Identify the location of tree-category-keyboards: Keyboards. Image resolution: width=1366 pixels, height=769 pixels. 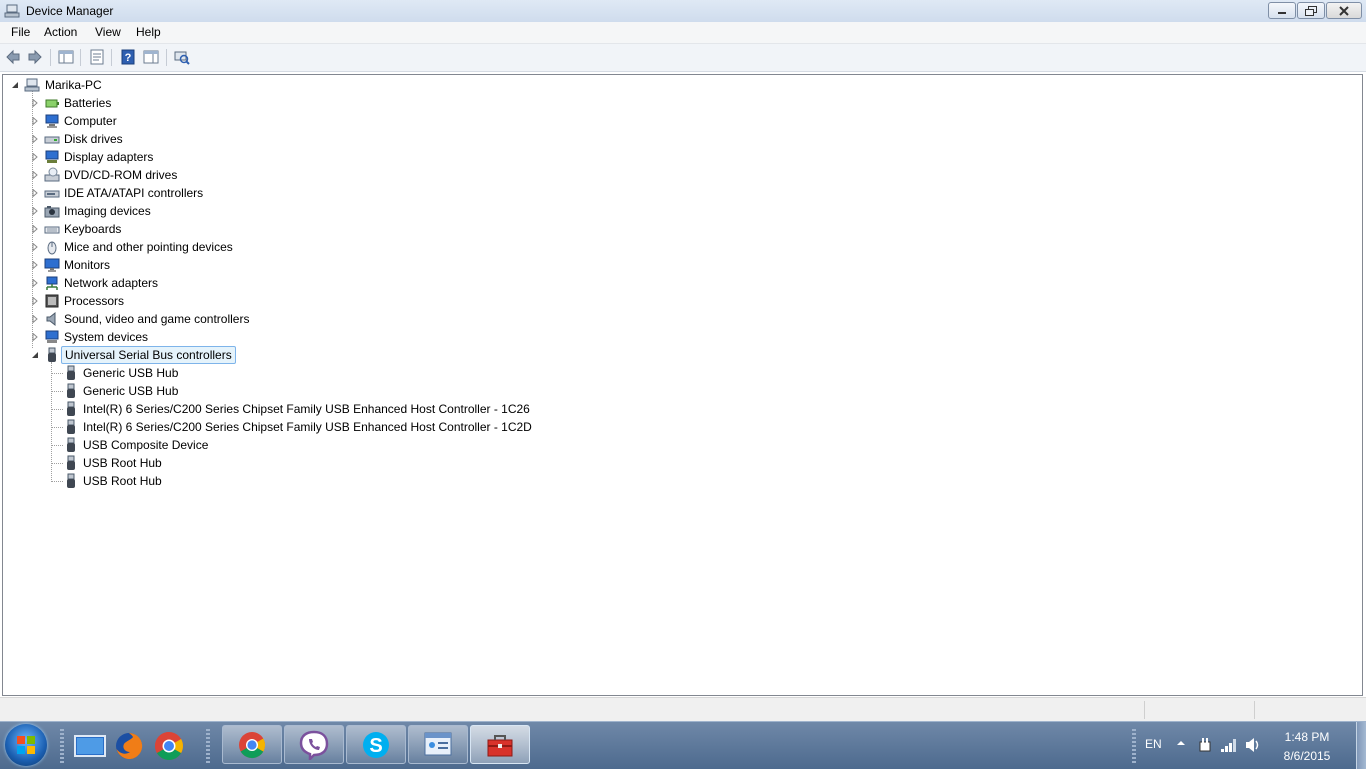
(303, 229).